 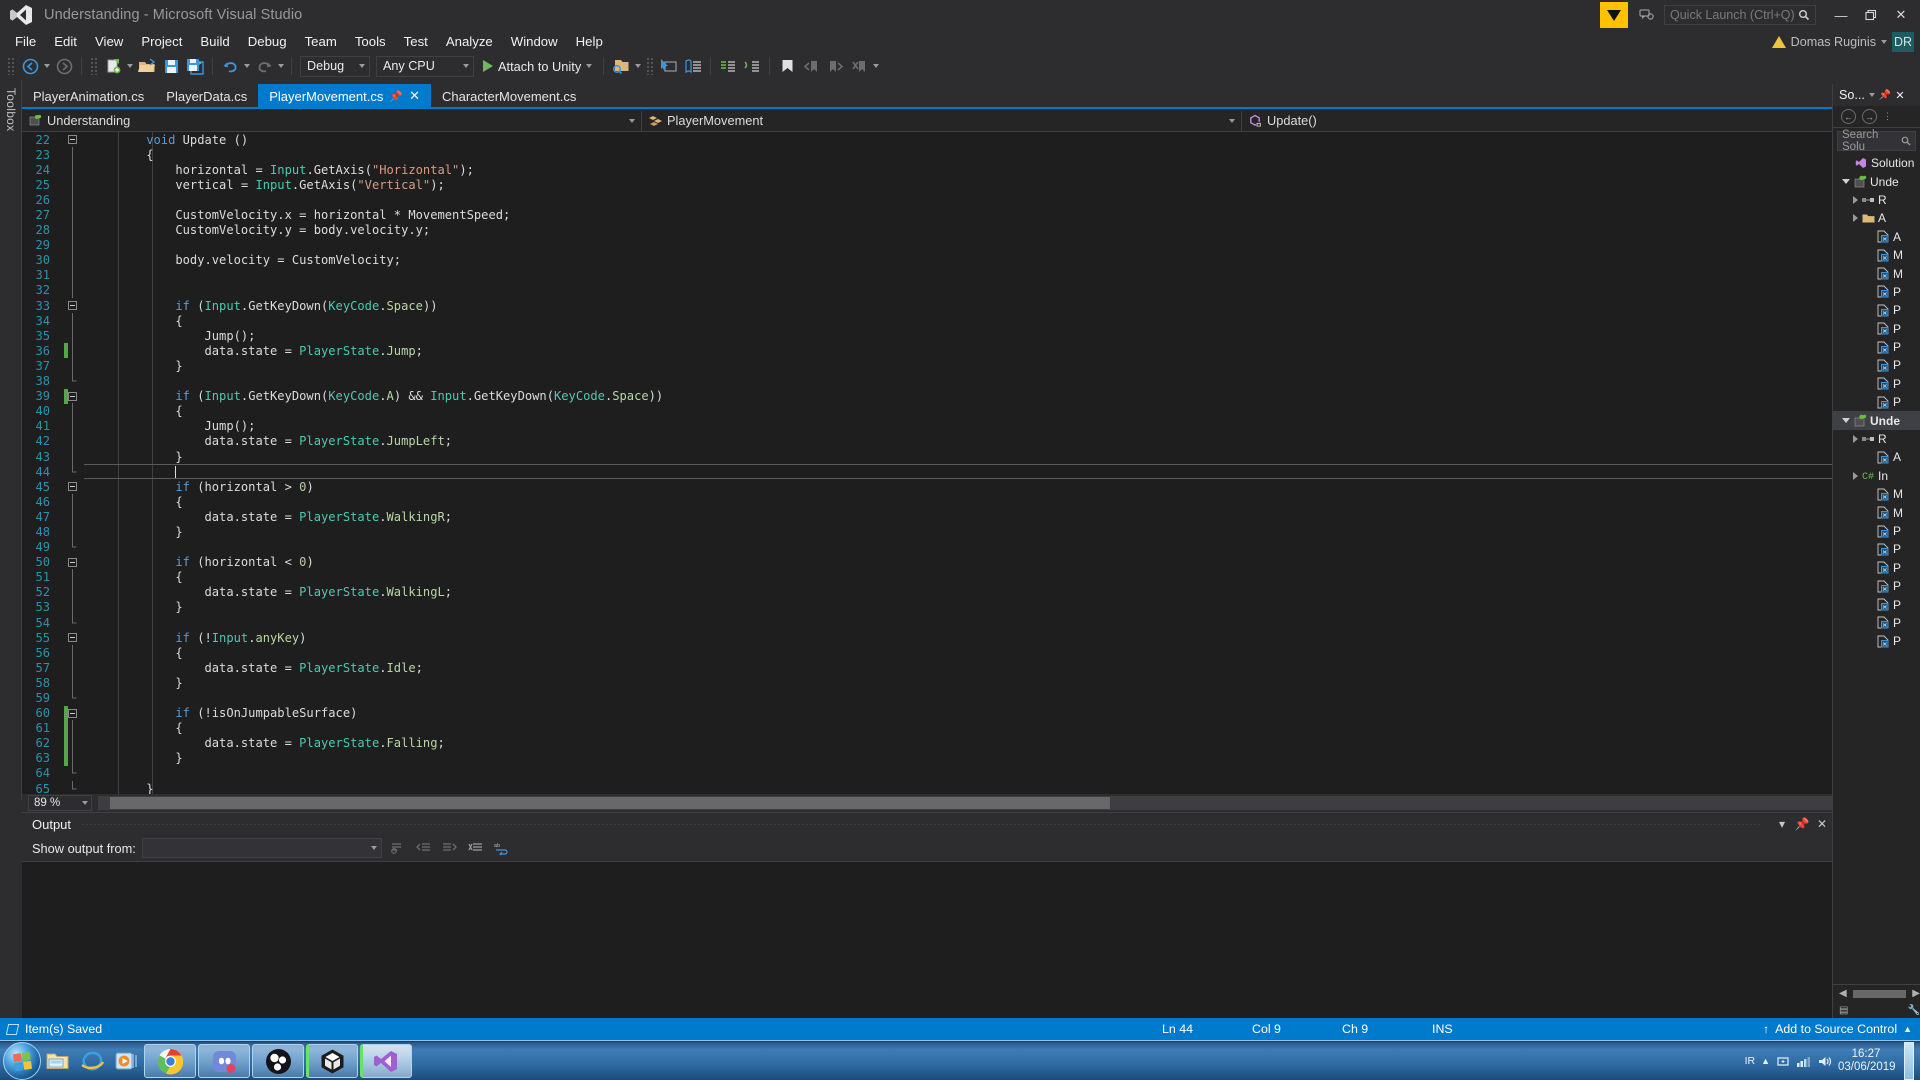 What do you see at coordinates (927, 350) in the screenshot?
I see `code-line: 36 data.state = PlayerState.Jump;` at bounding box center [927, 350].